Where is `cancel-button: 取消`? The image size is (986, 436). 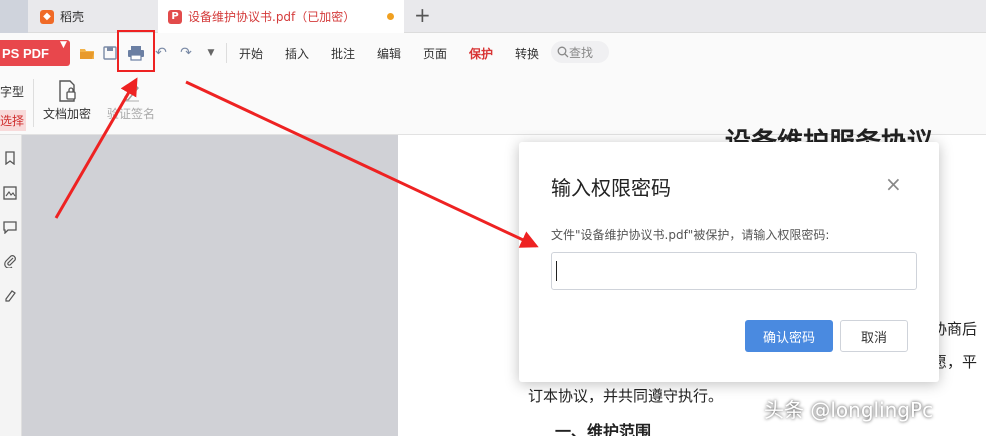 cancel-button: 取消 is located at coordinates (874, 336).